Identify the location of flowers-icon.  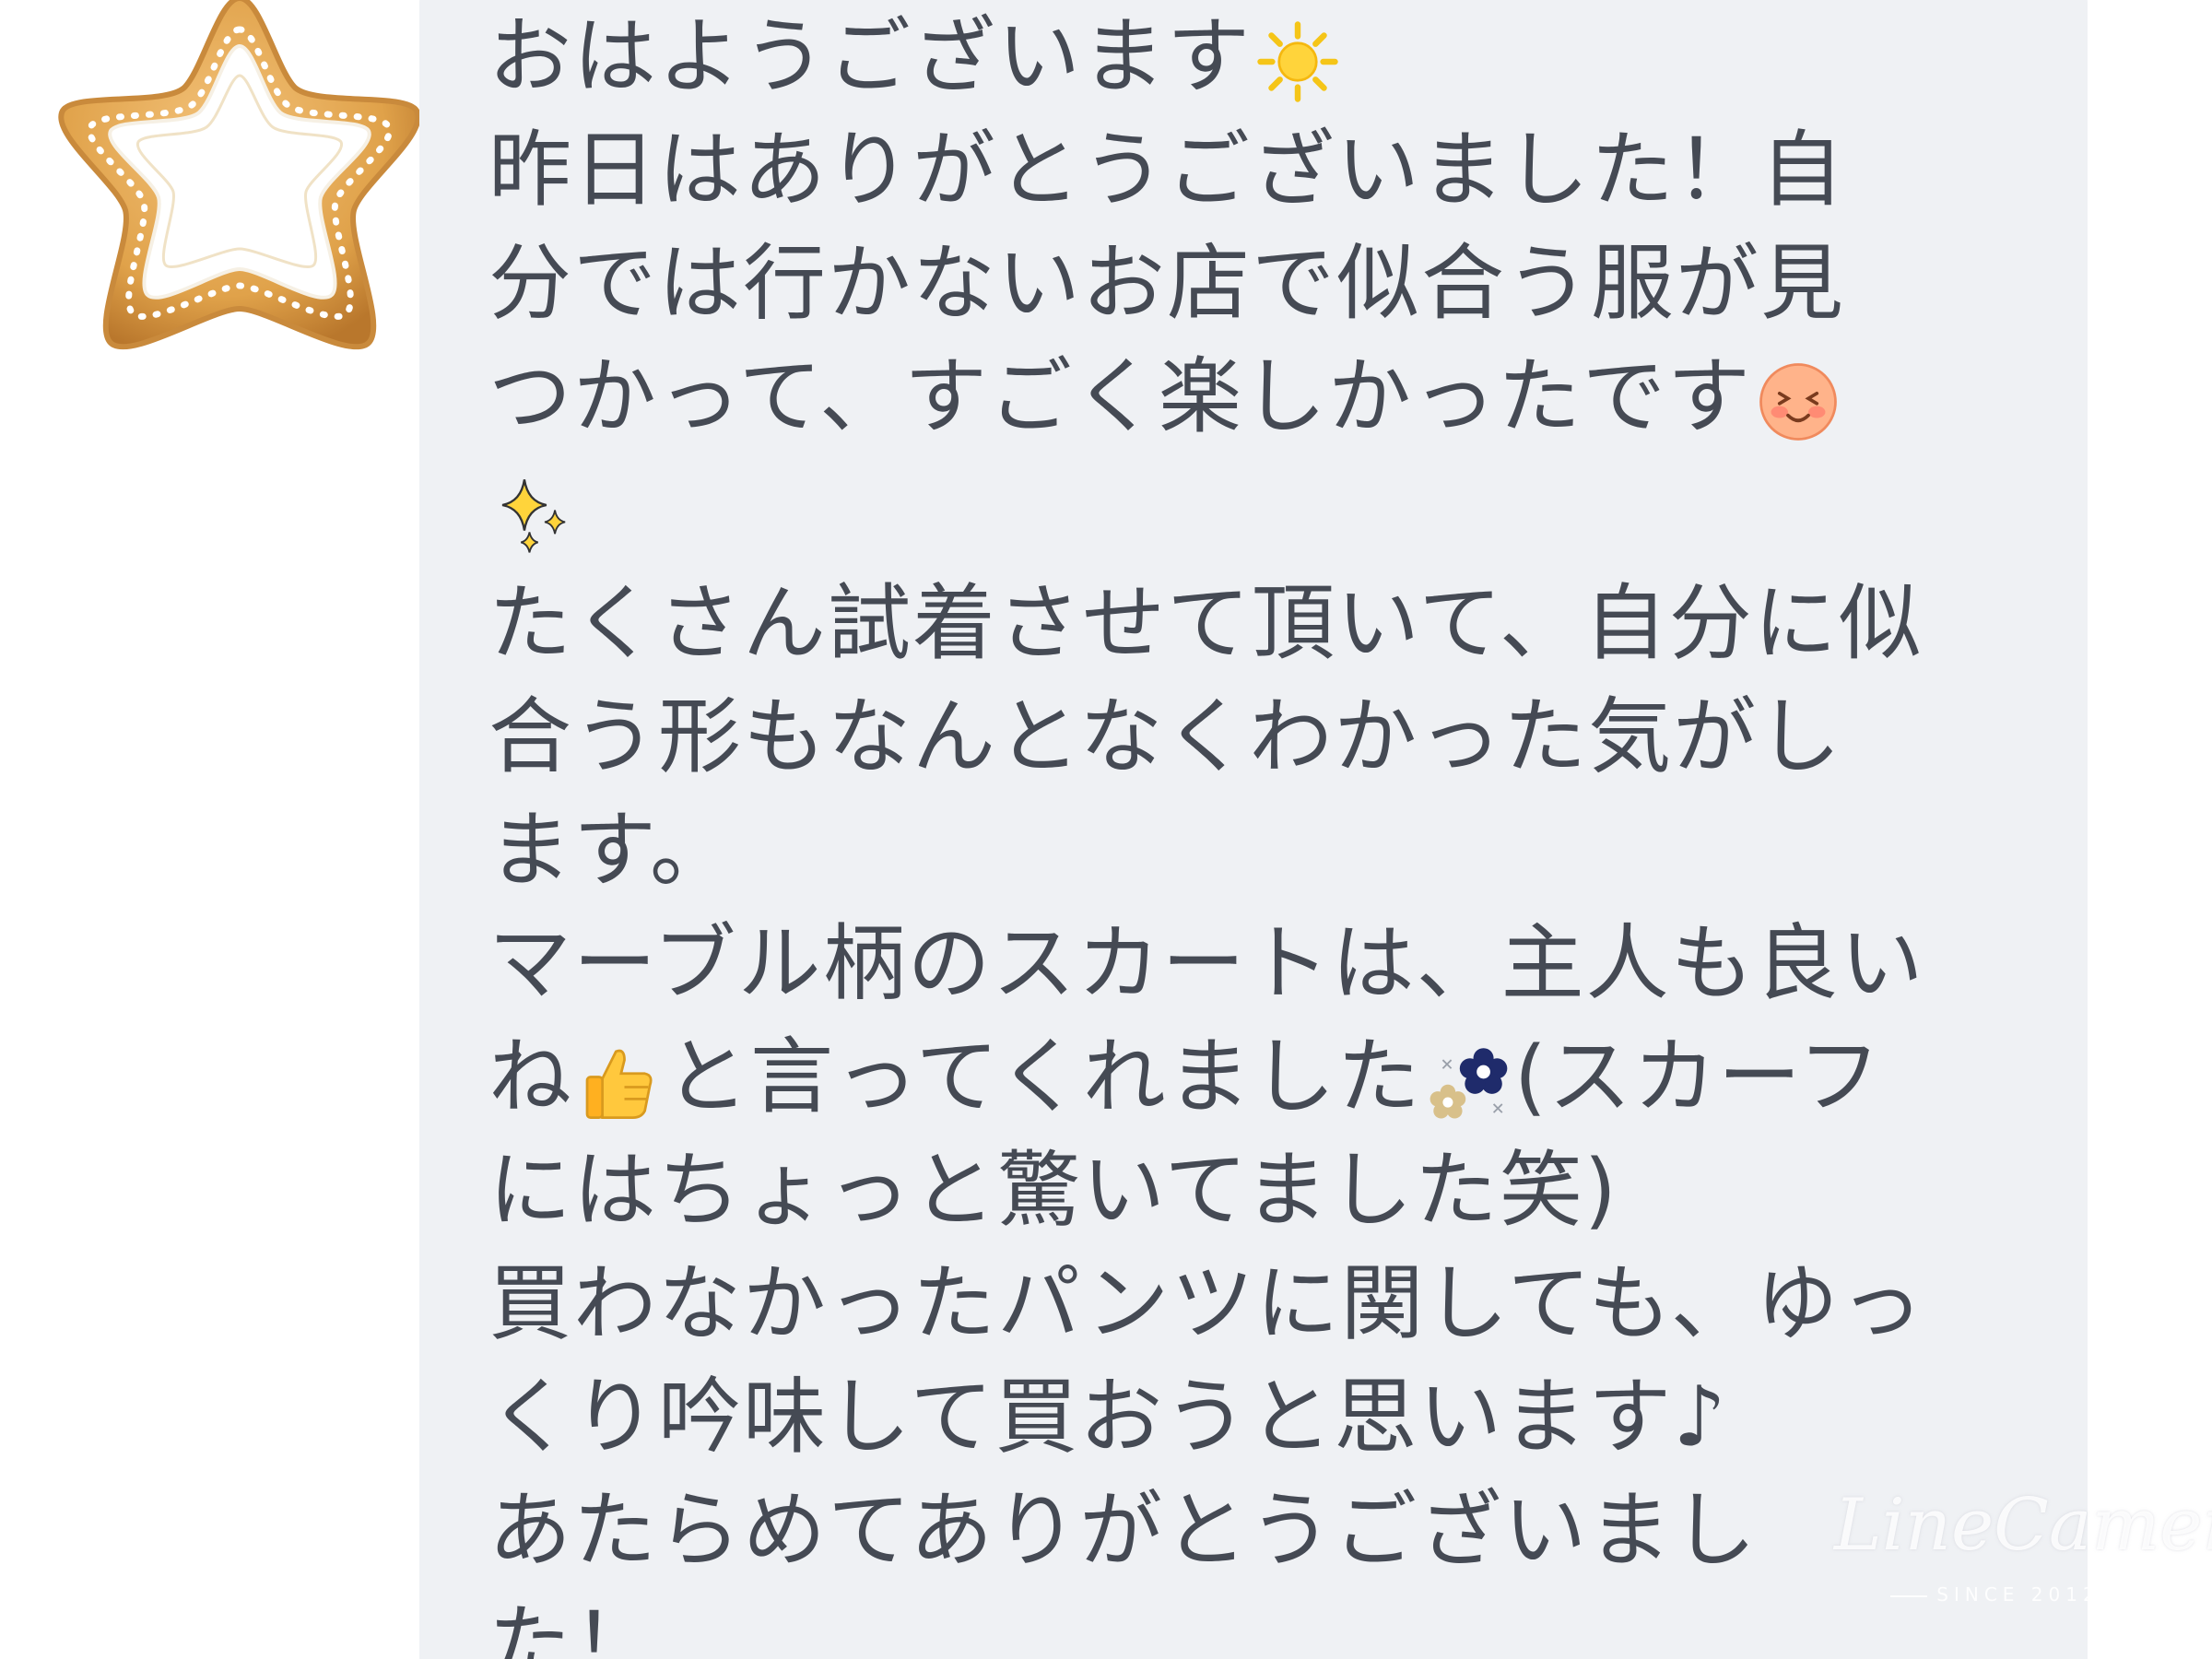
(1468, 1082).